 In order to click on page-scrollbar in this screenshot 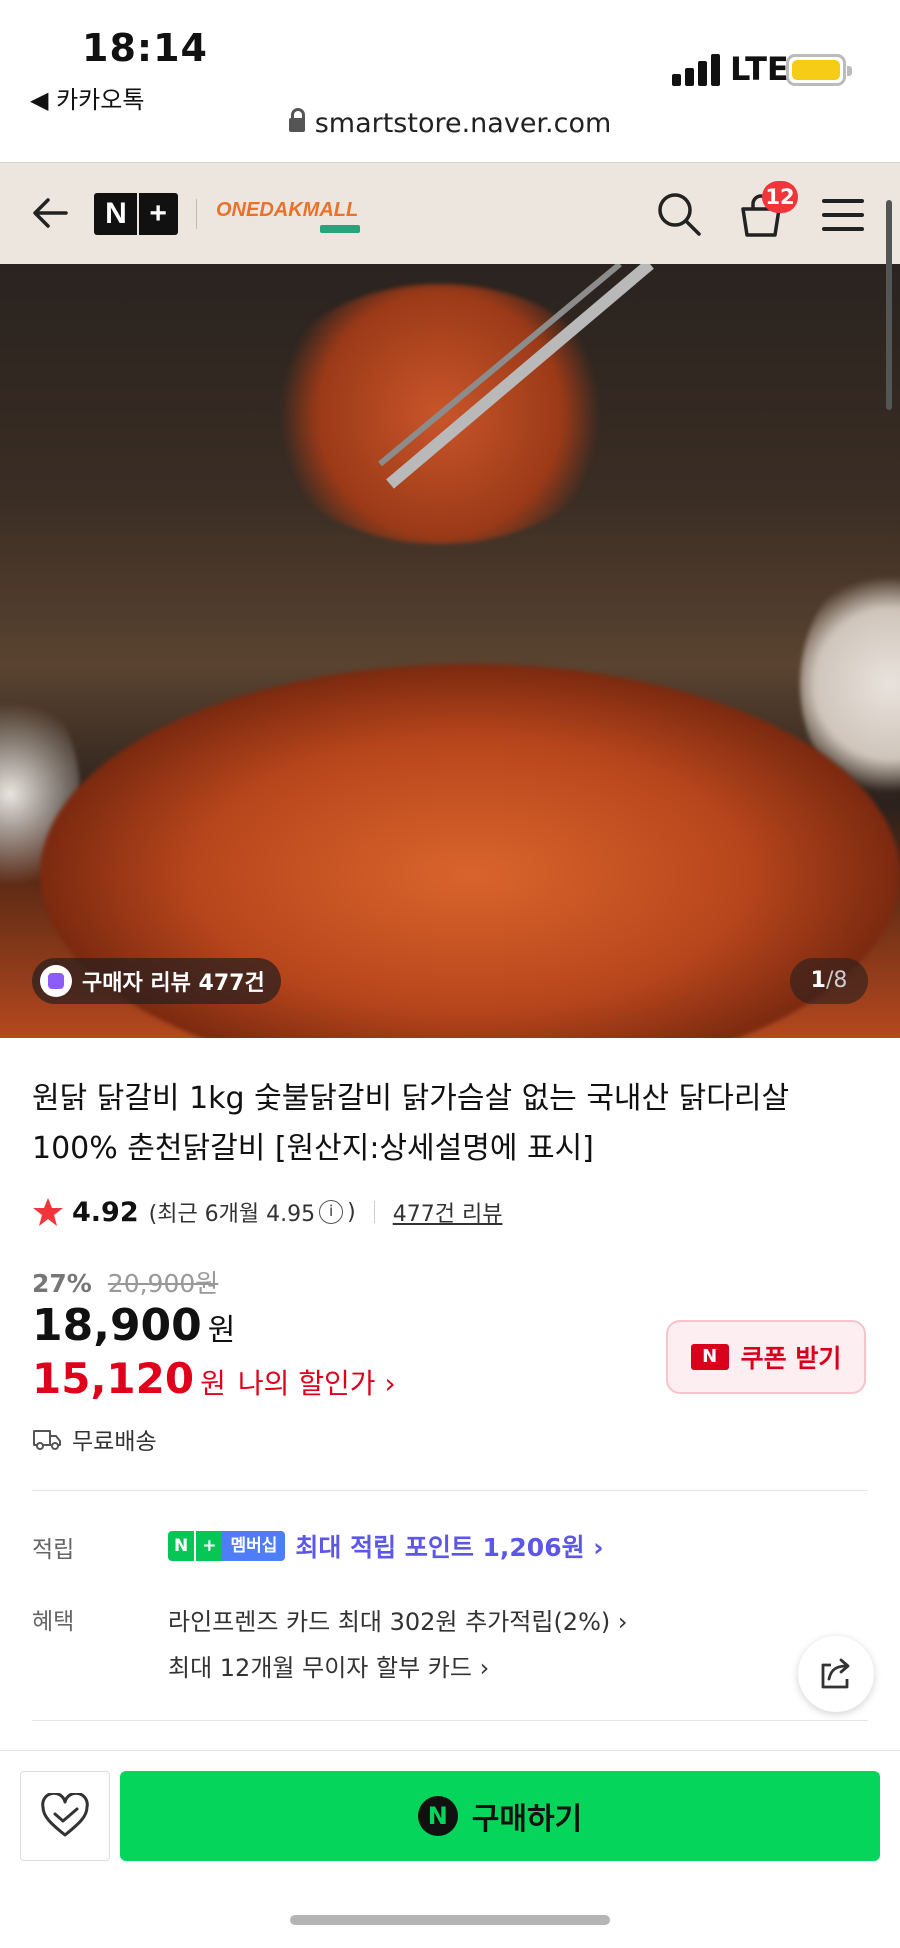, I will do `click(889, 305)`.